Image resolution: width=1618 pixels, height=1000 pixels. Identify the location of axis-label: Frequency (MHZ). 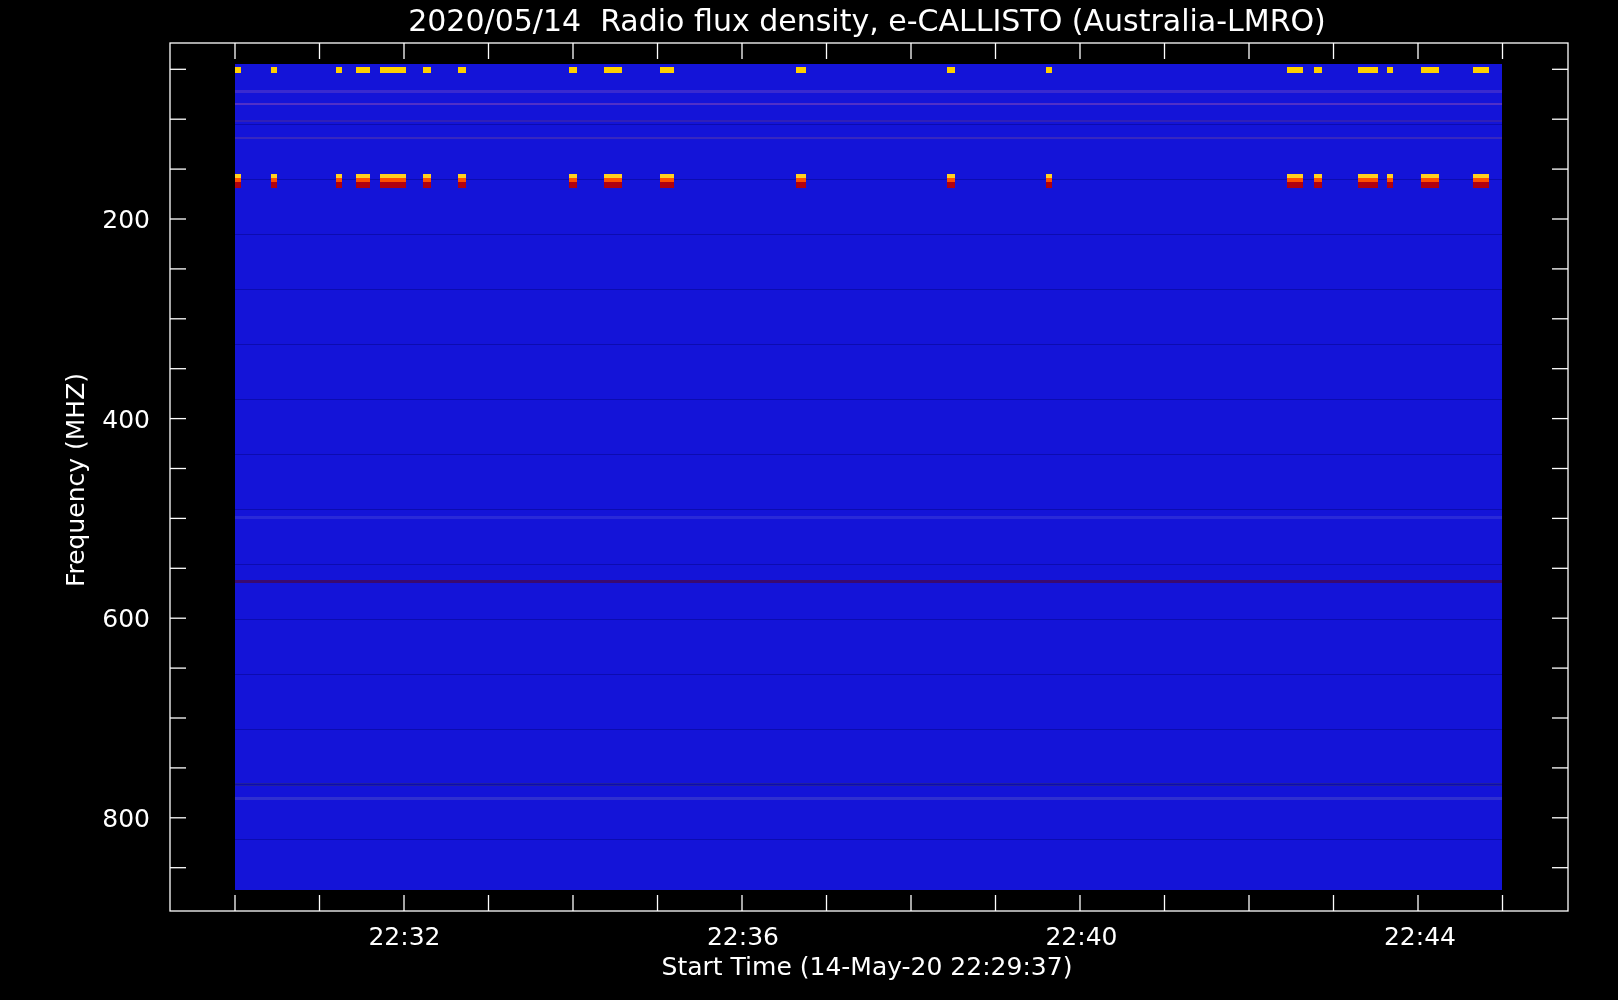
(75, 480).